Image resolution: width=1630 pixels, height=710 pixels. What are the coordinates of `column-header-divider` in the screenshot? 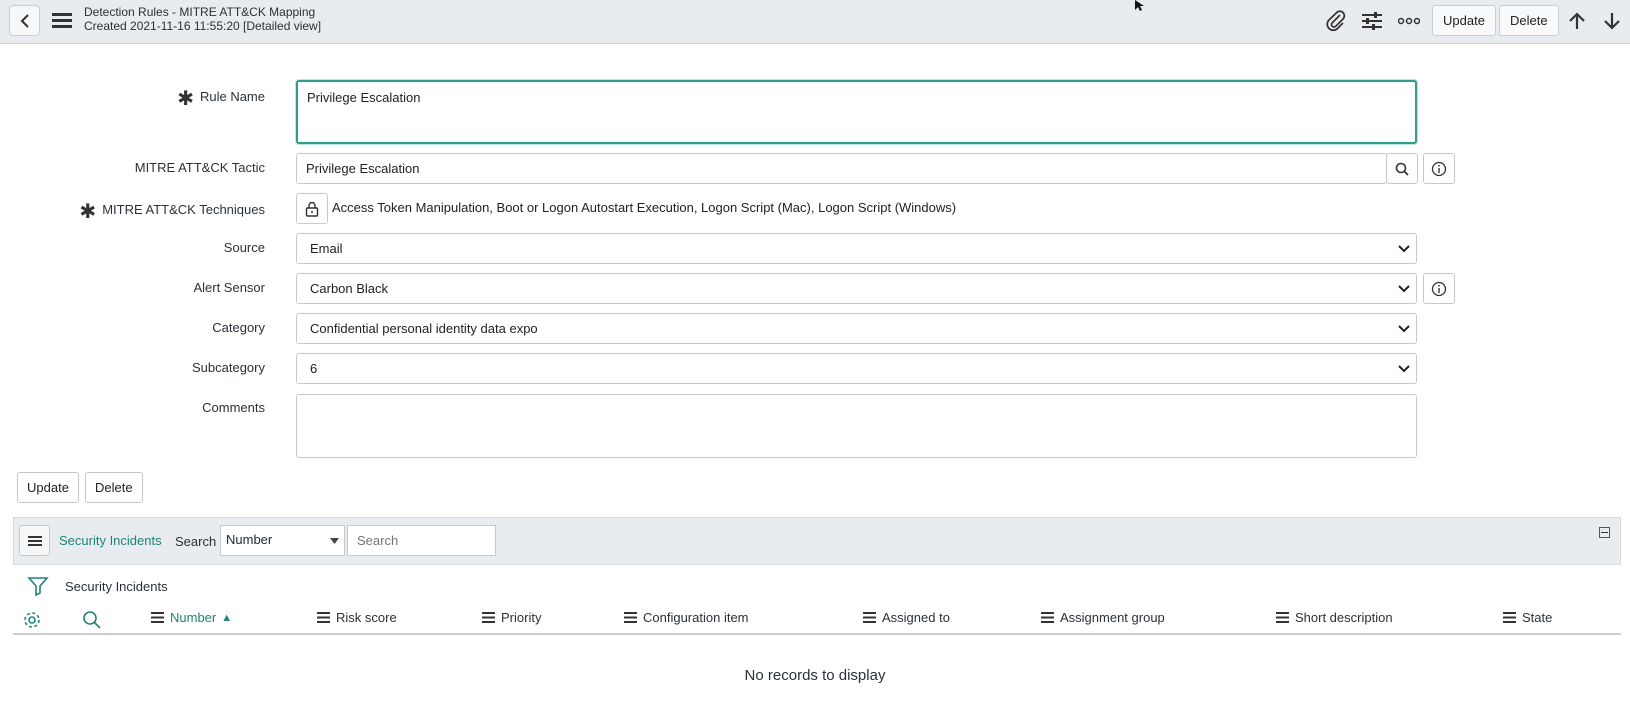 It's located at (817, 634).